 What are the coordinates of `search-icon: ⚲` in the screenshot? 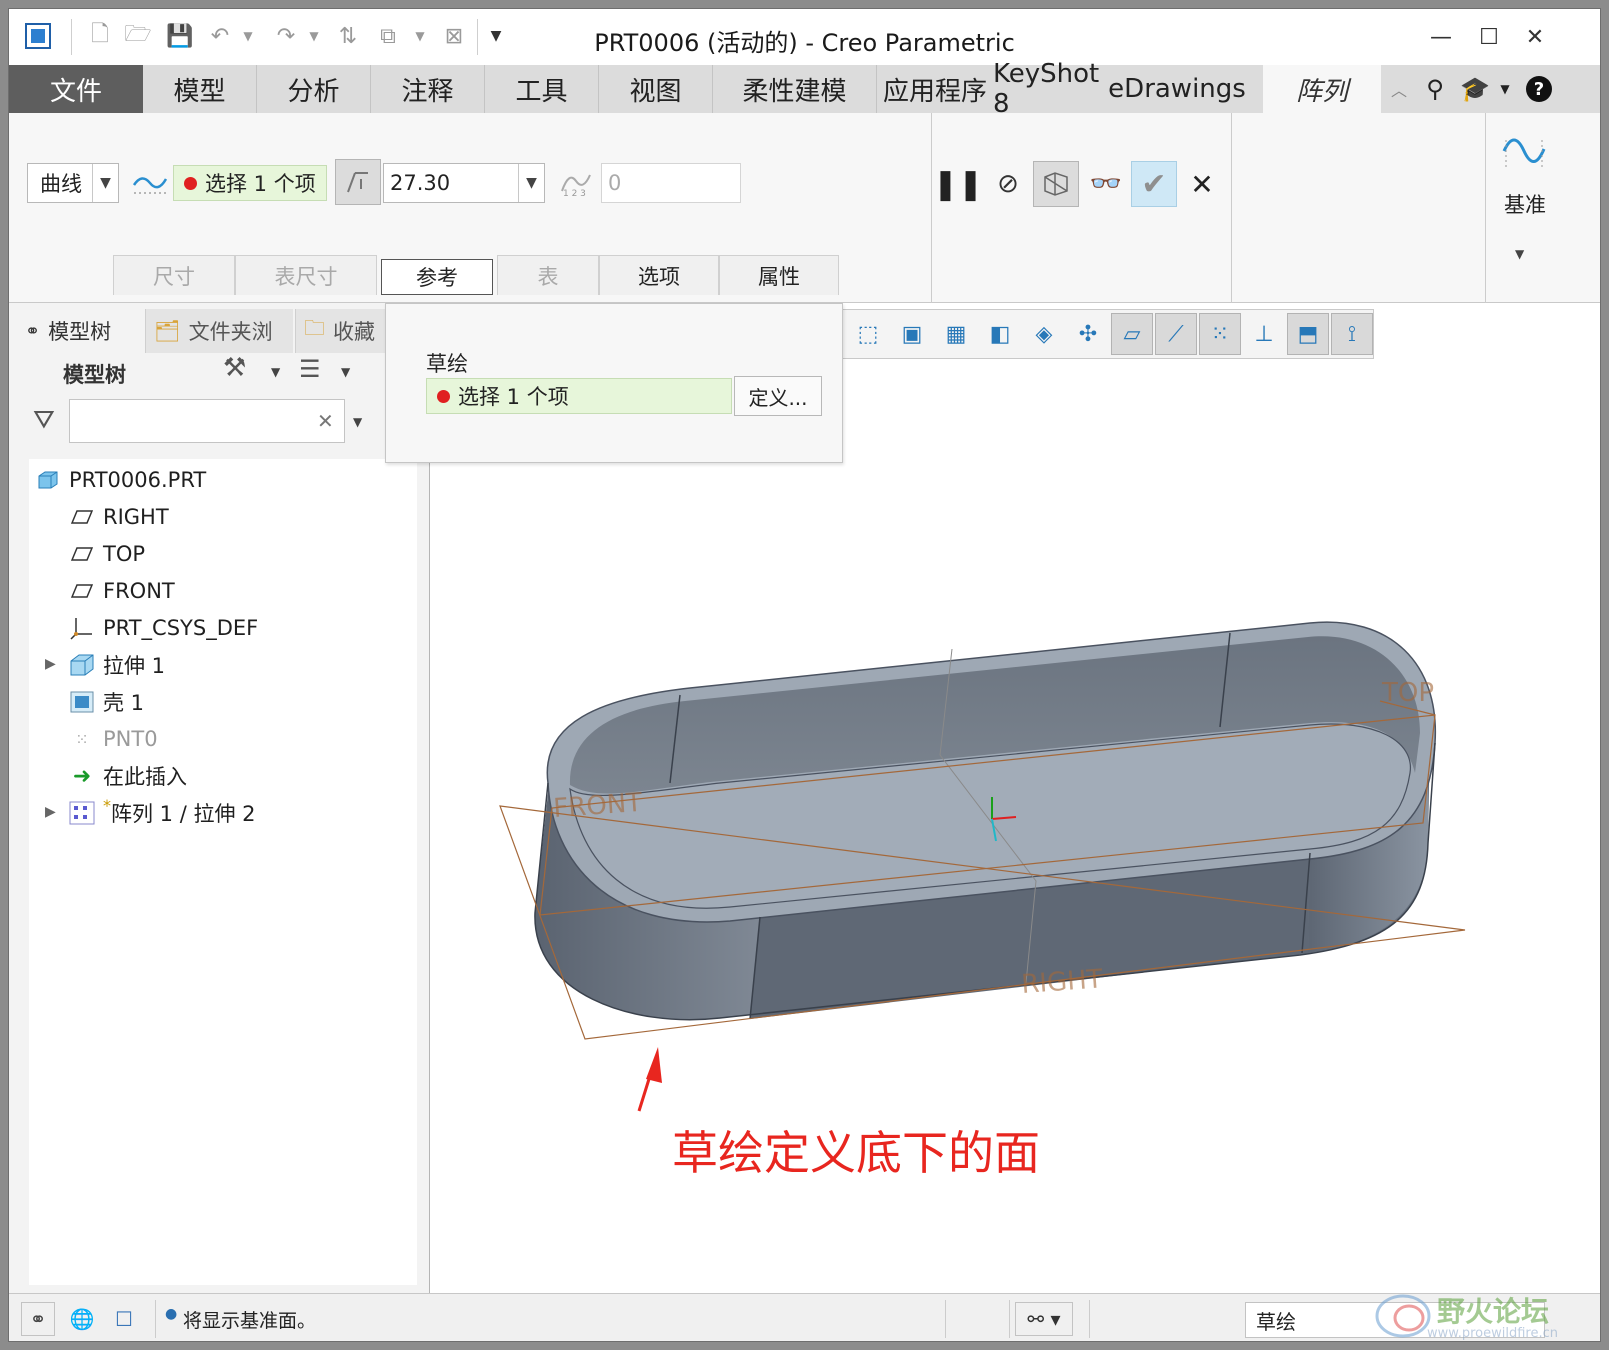 It's located at (1435, 89).